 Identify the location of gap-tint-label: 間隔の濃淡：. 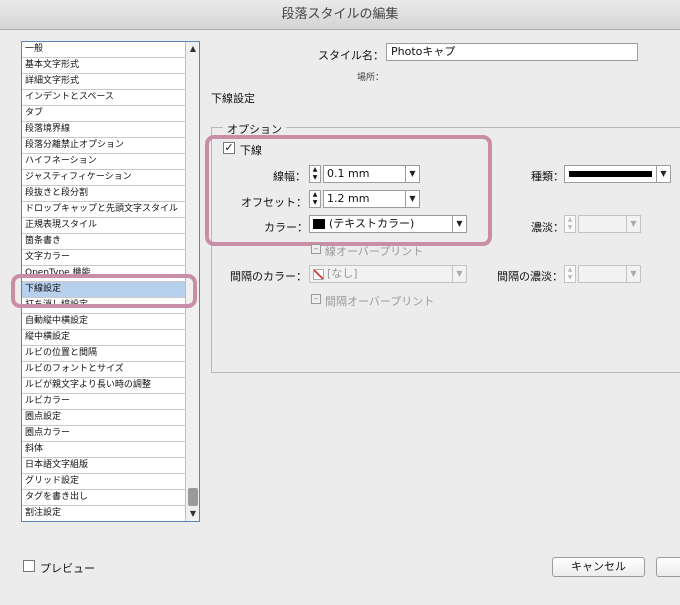
(530, 276).